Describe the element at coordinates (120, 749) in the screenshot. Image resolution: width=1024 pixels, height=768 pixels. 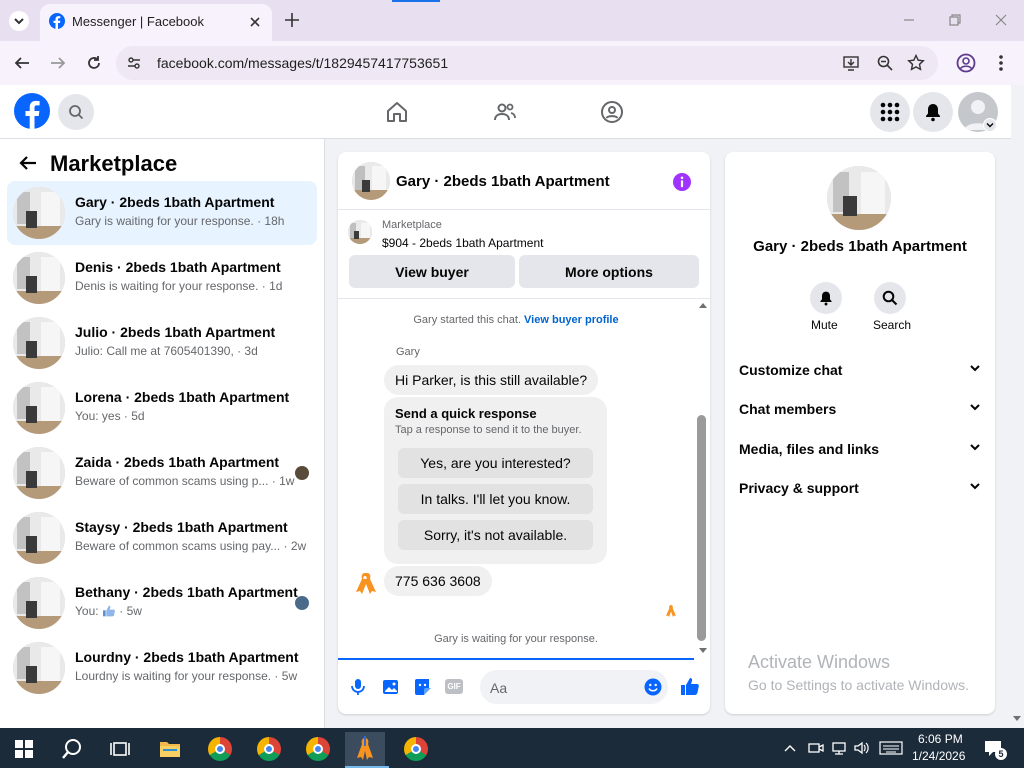
I see `task-view-icon` at that location.